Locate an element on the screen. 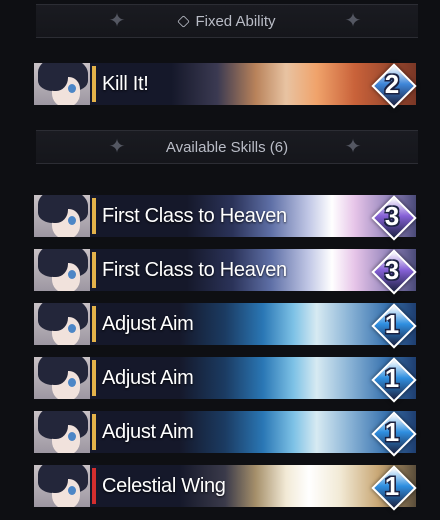  skill-cost: 2 is located at coordinates (392, 84).